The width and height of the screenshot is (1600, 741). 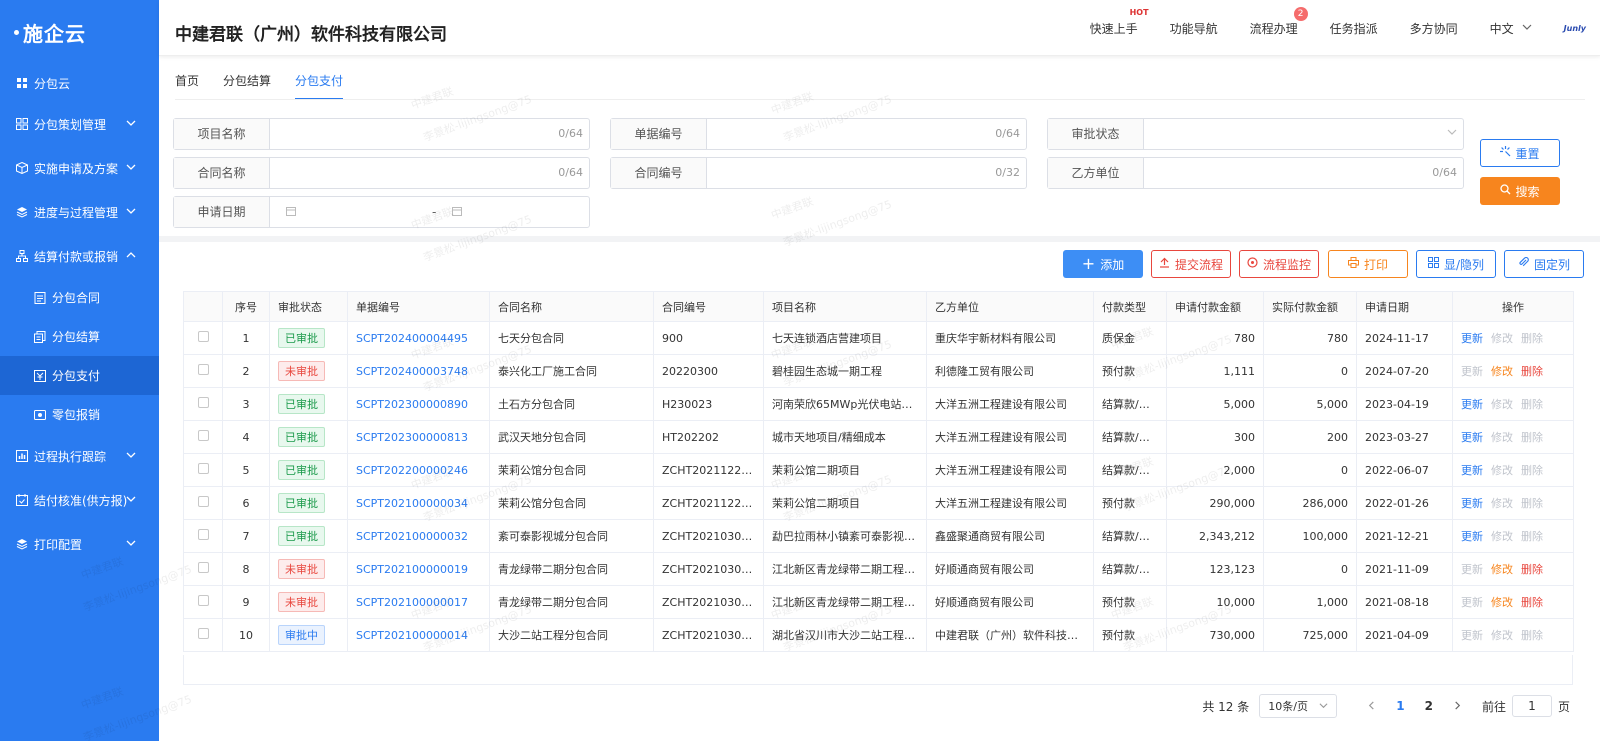 I want to click on show-hide-columns-button: 显/隐列, so click(x=1456, y=264).